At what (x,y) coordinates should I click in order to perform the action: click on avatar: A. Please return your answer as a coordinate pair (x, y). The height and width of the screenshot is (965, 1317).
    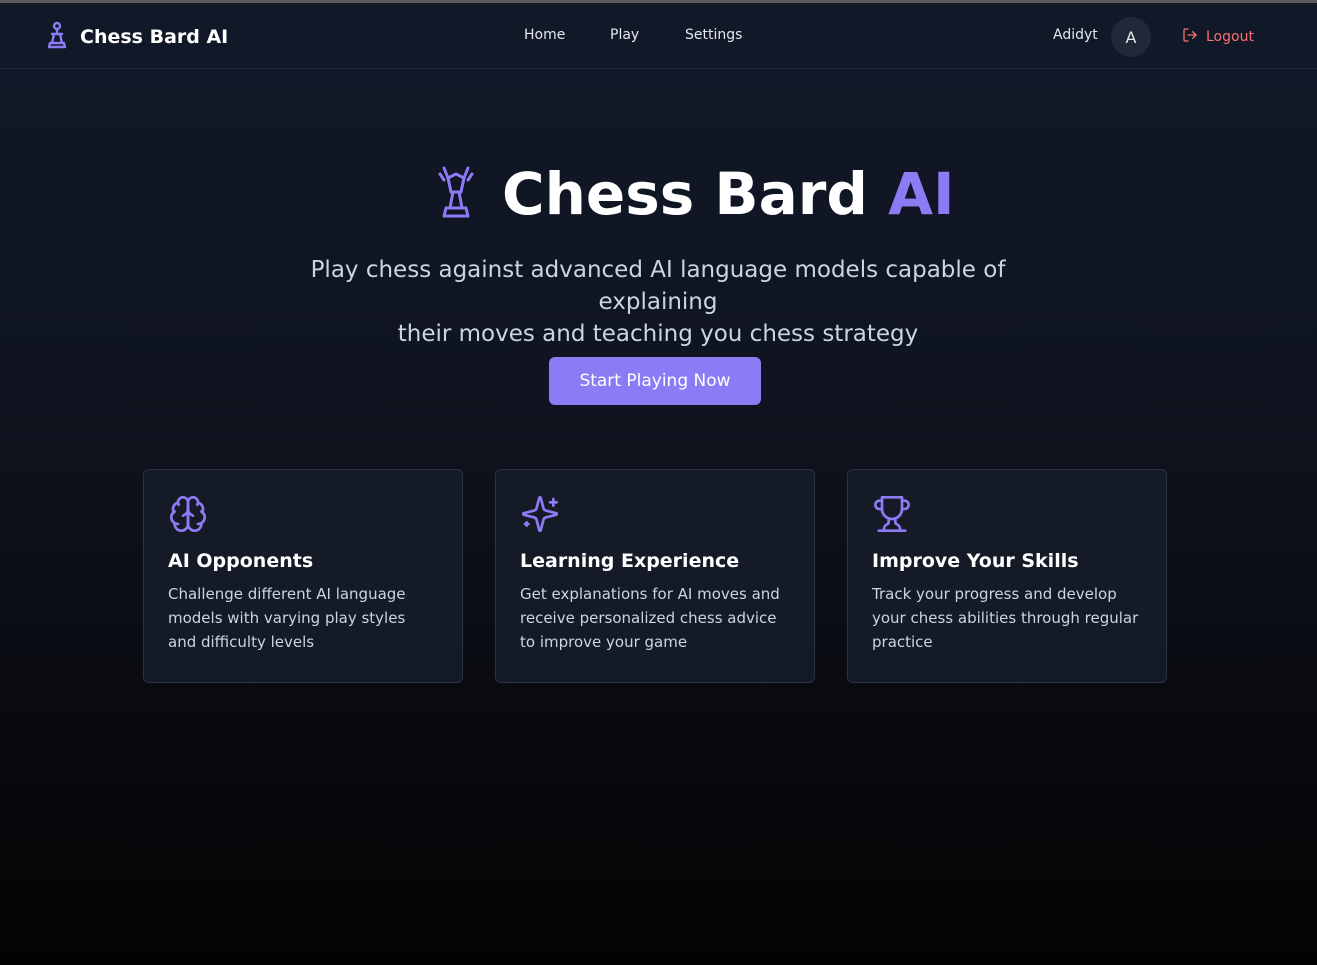
    Looking at the image, I should click on (1131, 37).